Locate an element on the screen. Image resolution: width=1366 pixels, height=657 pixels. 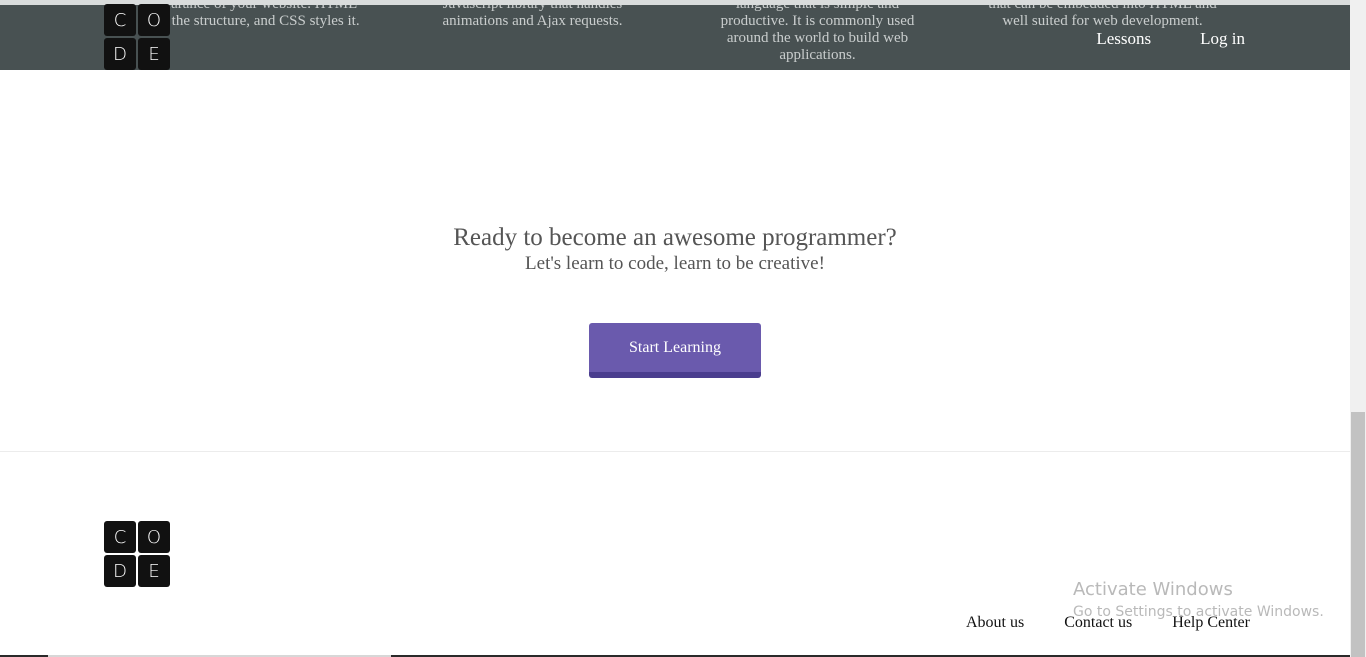
start-learning-button: Start Learning is located at coordinates (675, 350).